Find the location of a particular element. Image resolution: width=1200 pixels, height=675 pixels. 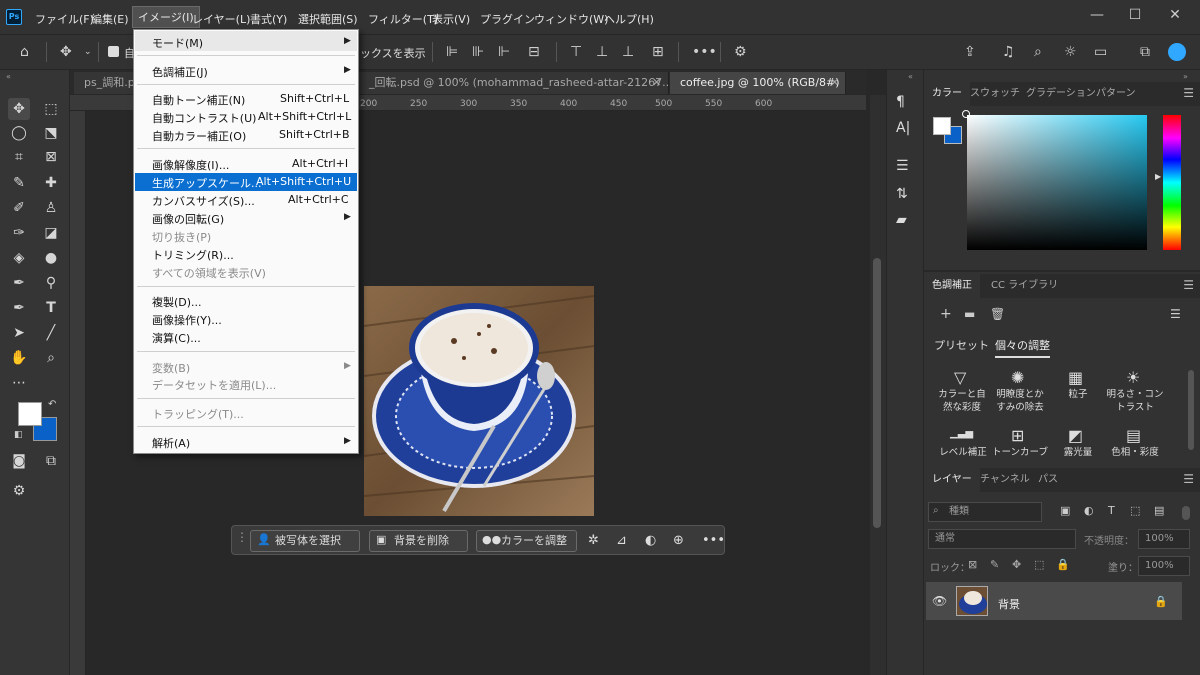

vibrance-icon: ▽ is located at coordinates (960, 377).